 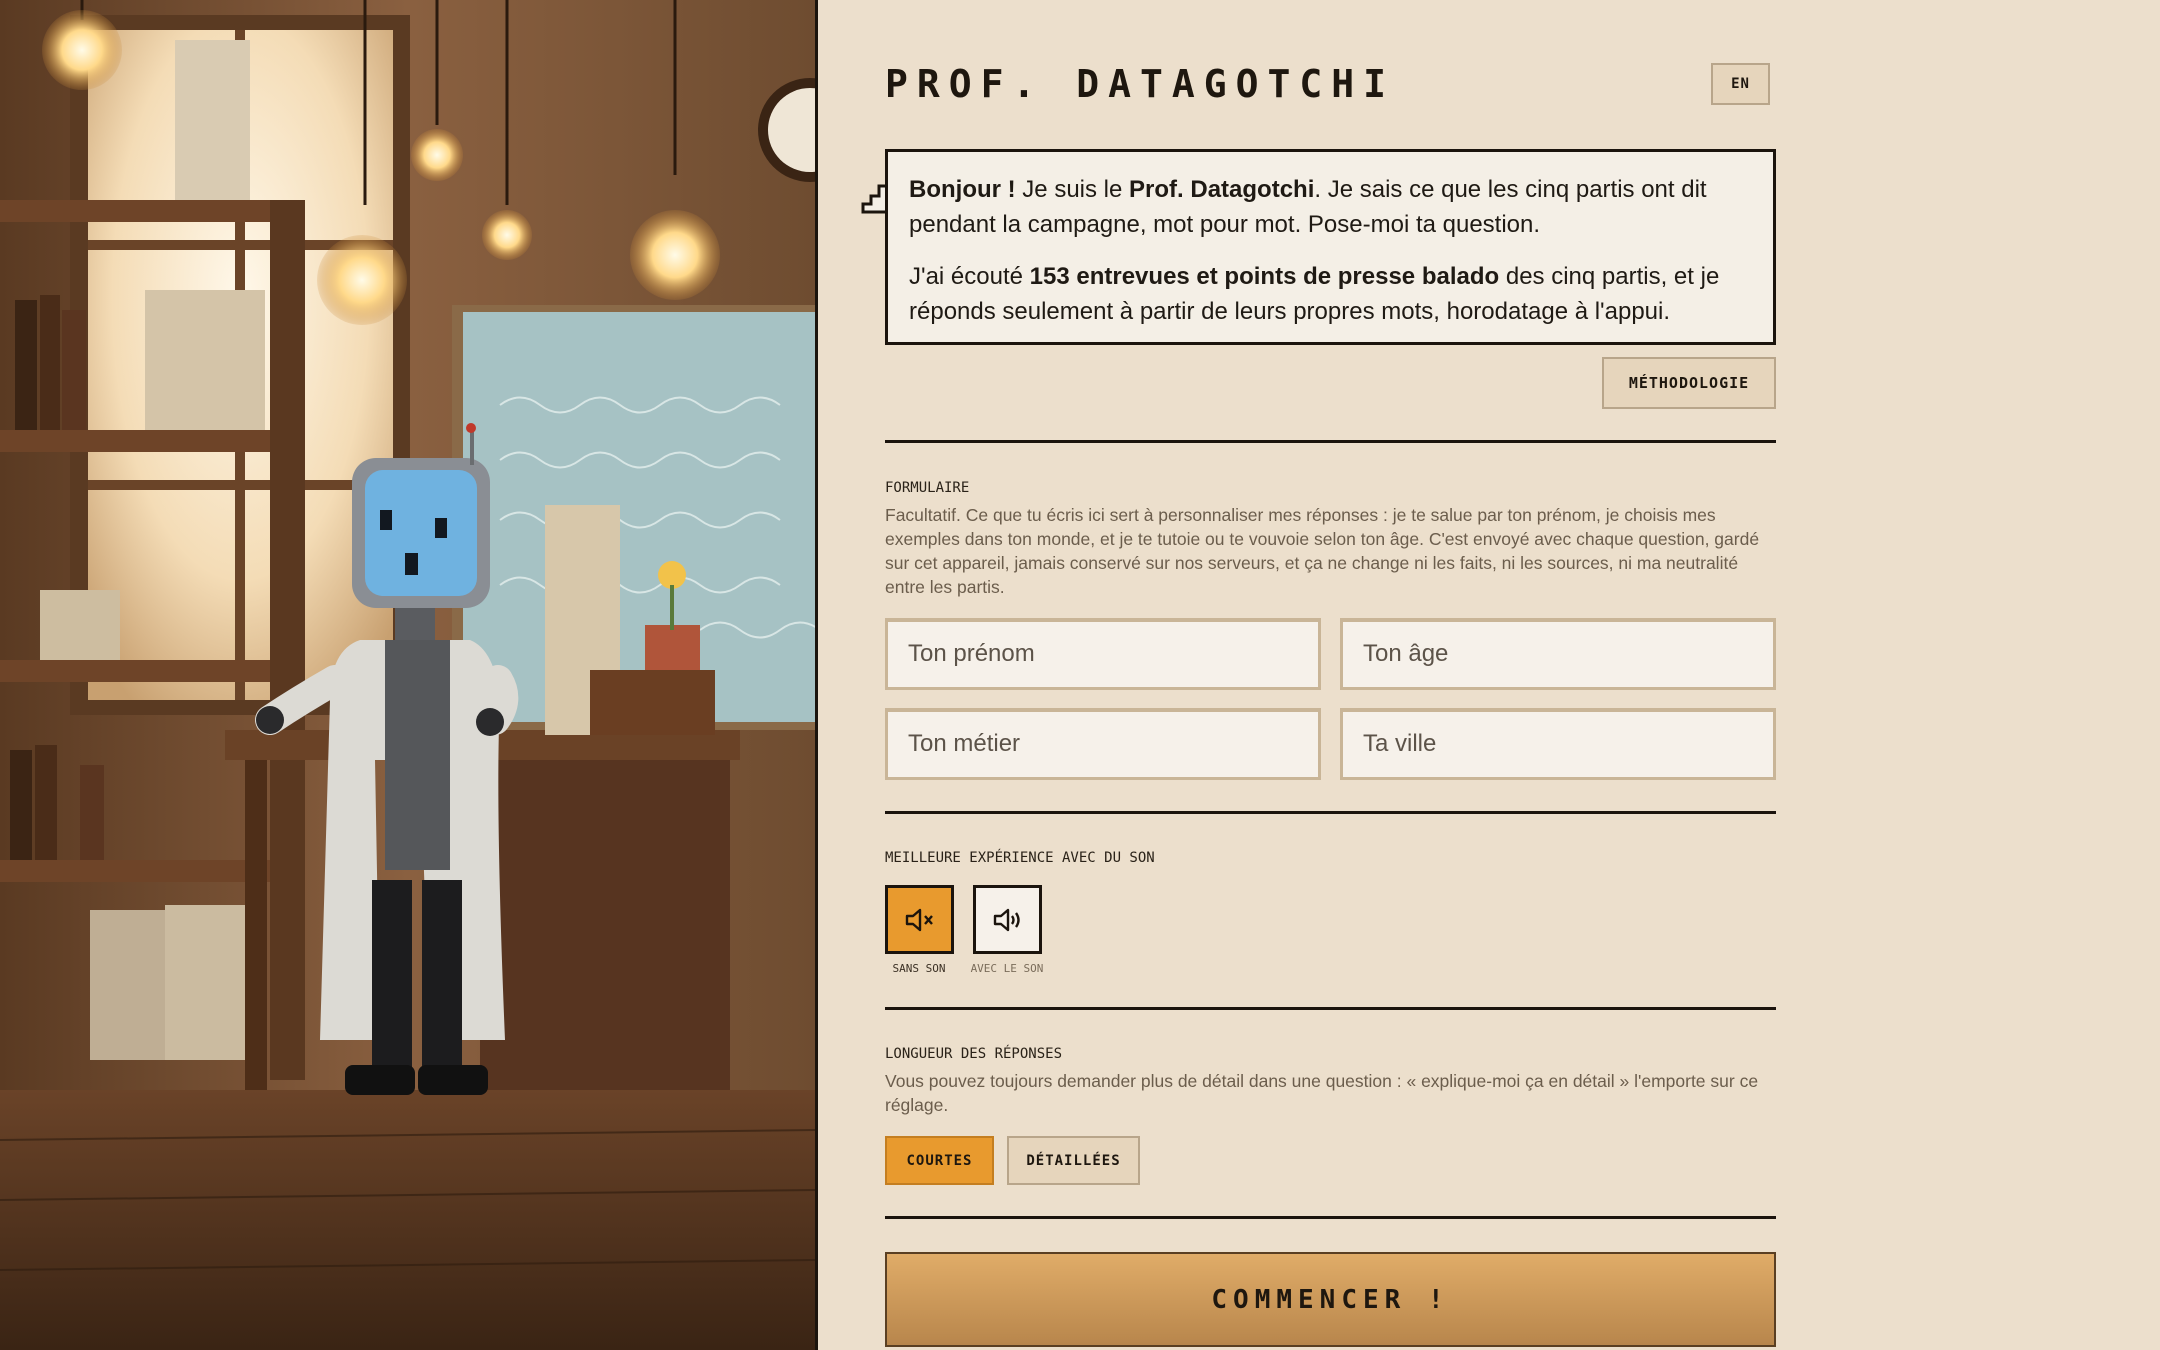 I want to click on speaker-on-icon, so click(x=1006, y=919).